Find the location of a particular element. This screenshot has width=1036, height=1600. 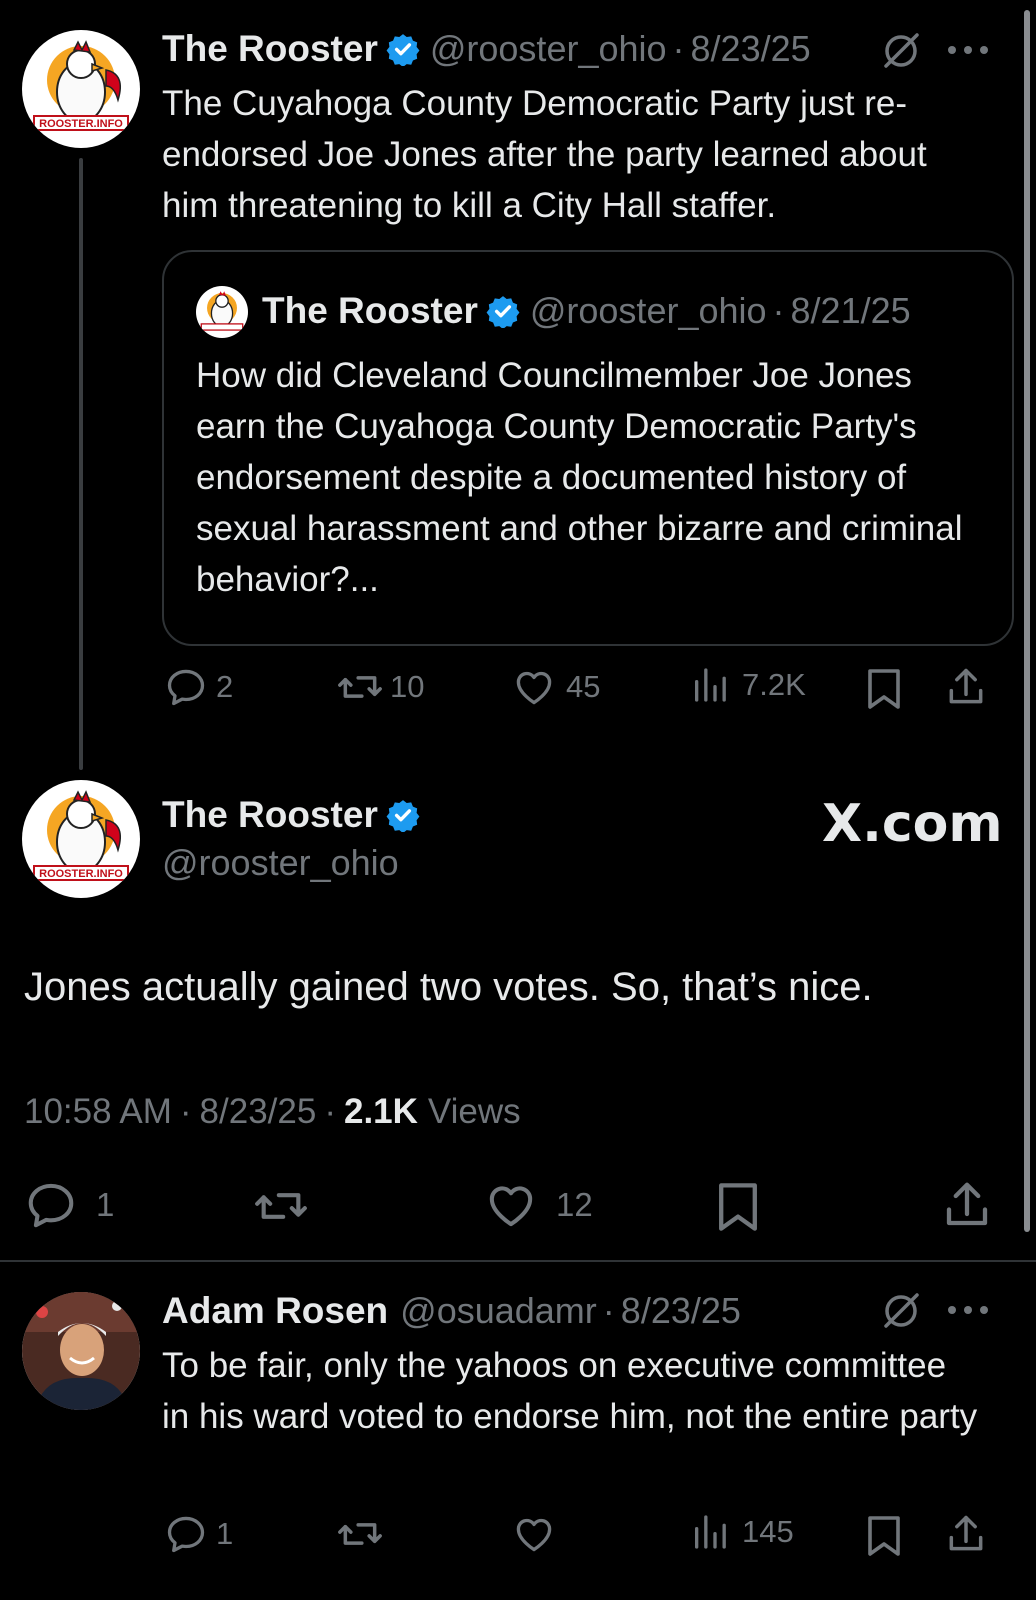

post2-date: 8/23/25 is located at coordinates (258, 1112).